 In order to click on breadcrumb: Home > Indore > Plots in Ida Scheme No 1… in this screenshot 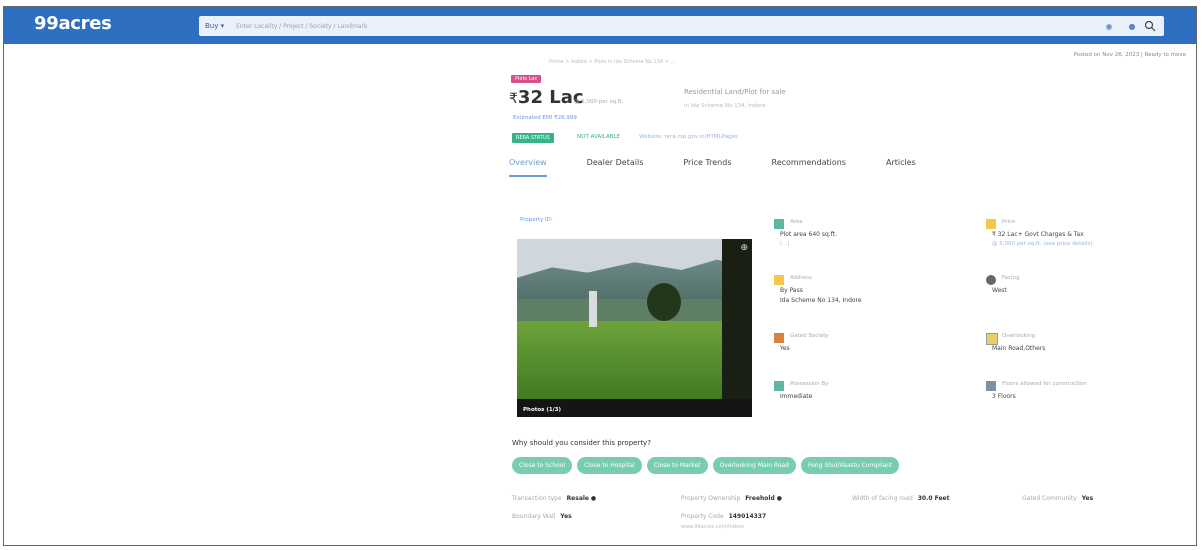, I will do `click(612, 62)`.